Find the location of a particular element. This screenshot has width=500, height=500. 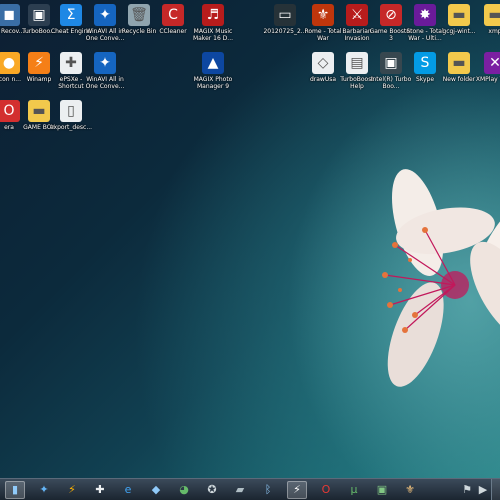

winamp-taskbar-icon: ⚡ is located at coordinates (72, 490).